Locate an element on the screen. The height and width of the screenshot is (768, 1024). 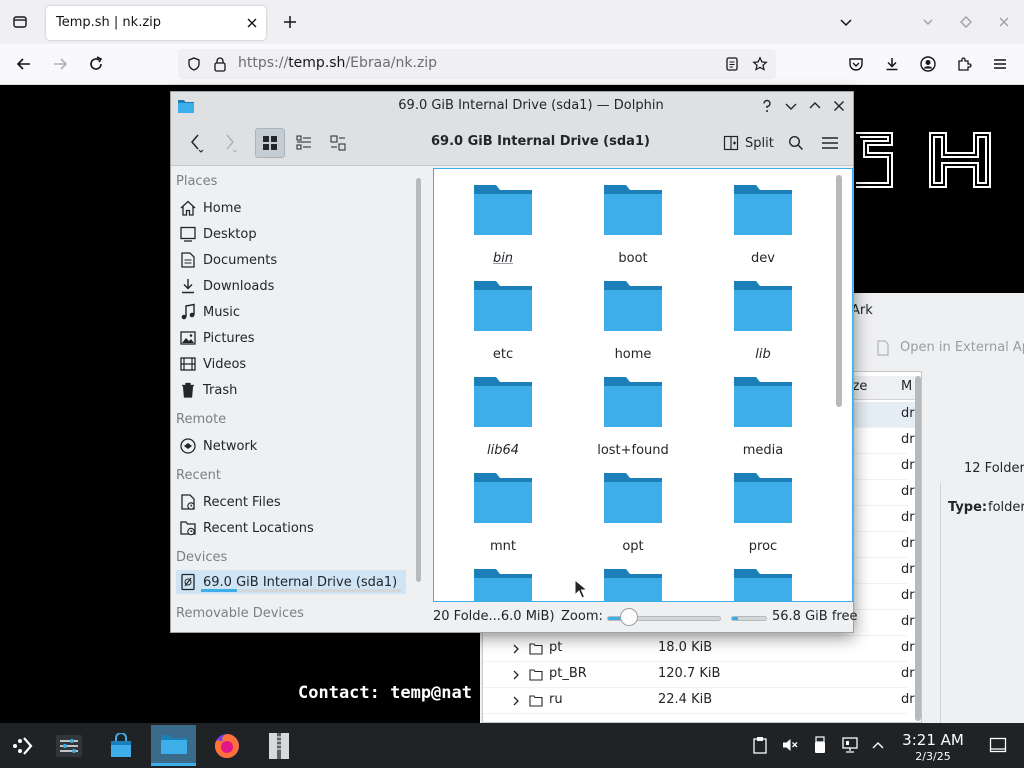
split-button: Split is located at coordinates (748, 143).